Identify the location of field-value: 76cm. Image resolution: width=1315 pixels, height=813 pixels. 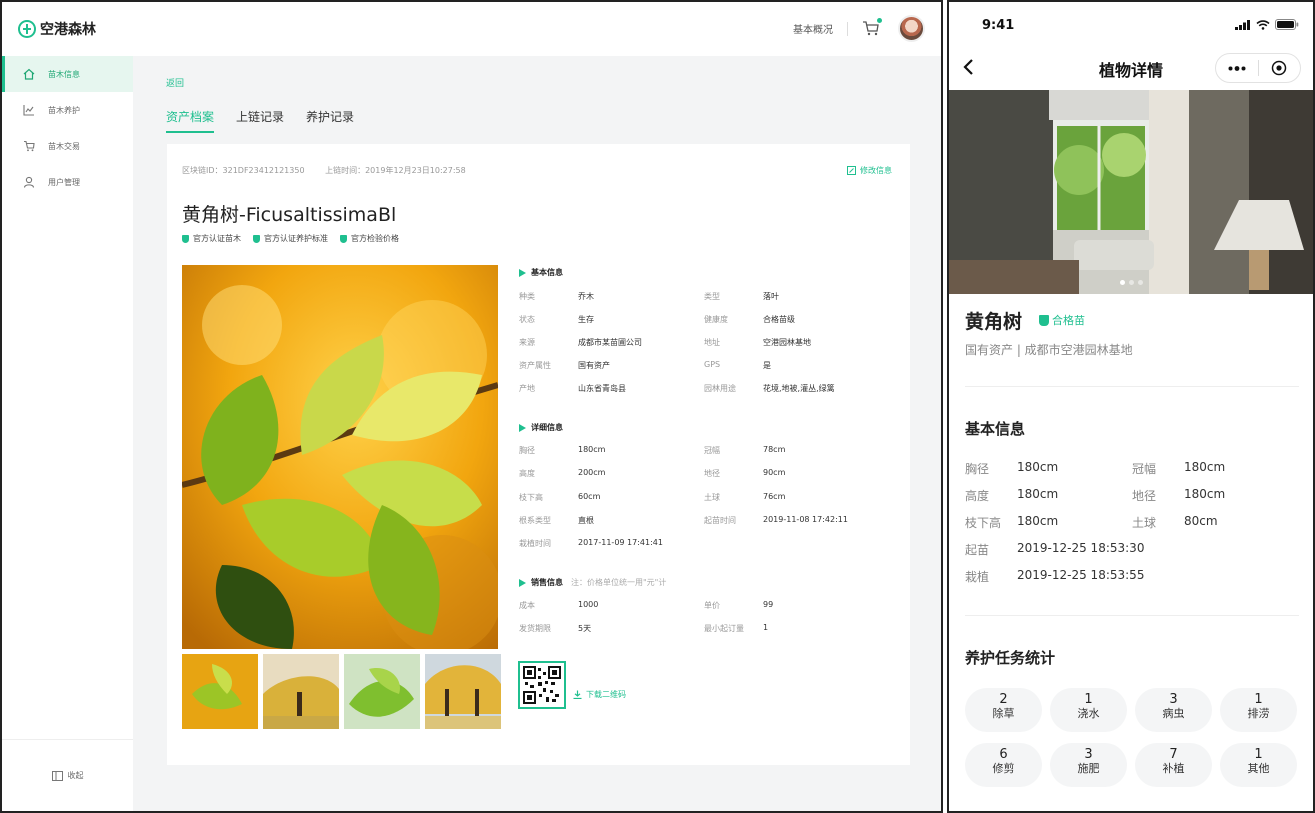
(774, 496).